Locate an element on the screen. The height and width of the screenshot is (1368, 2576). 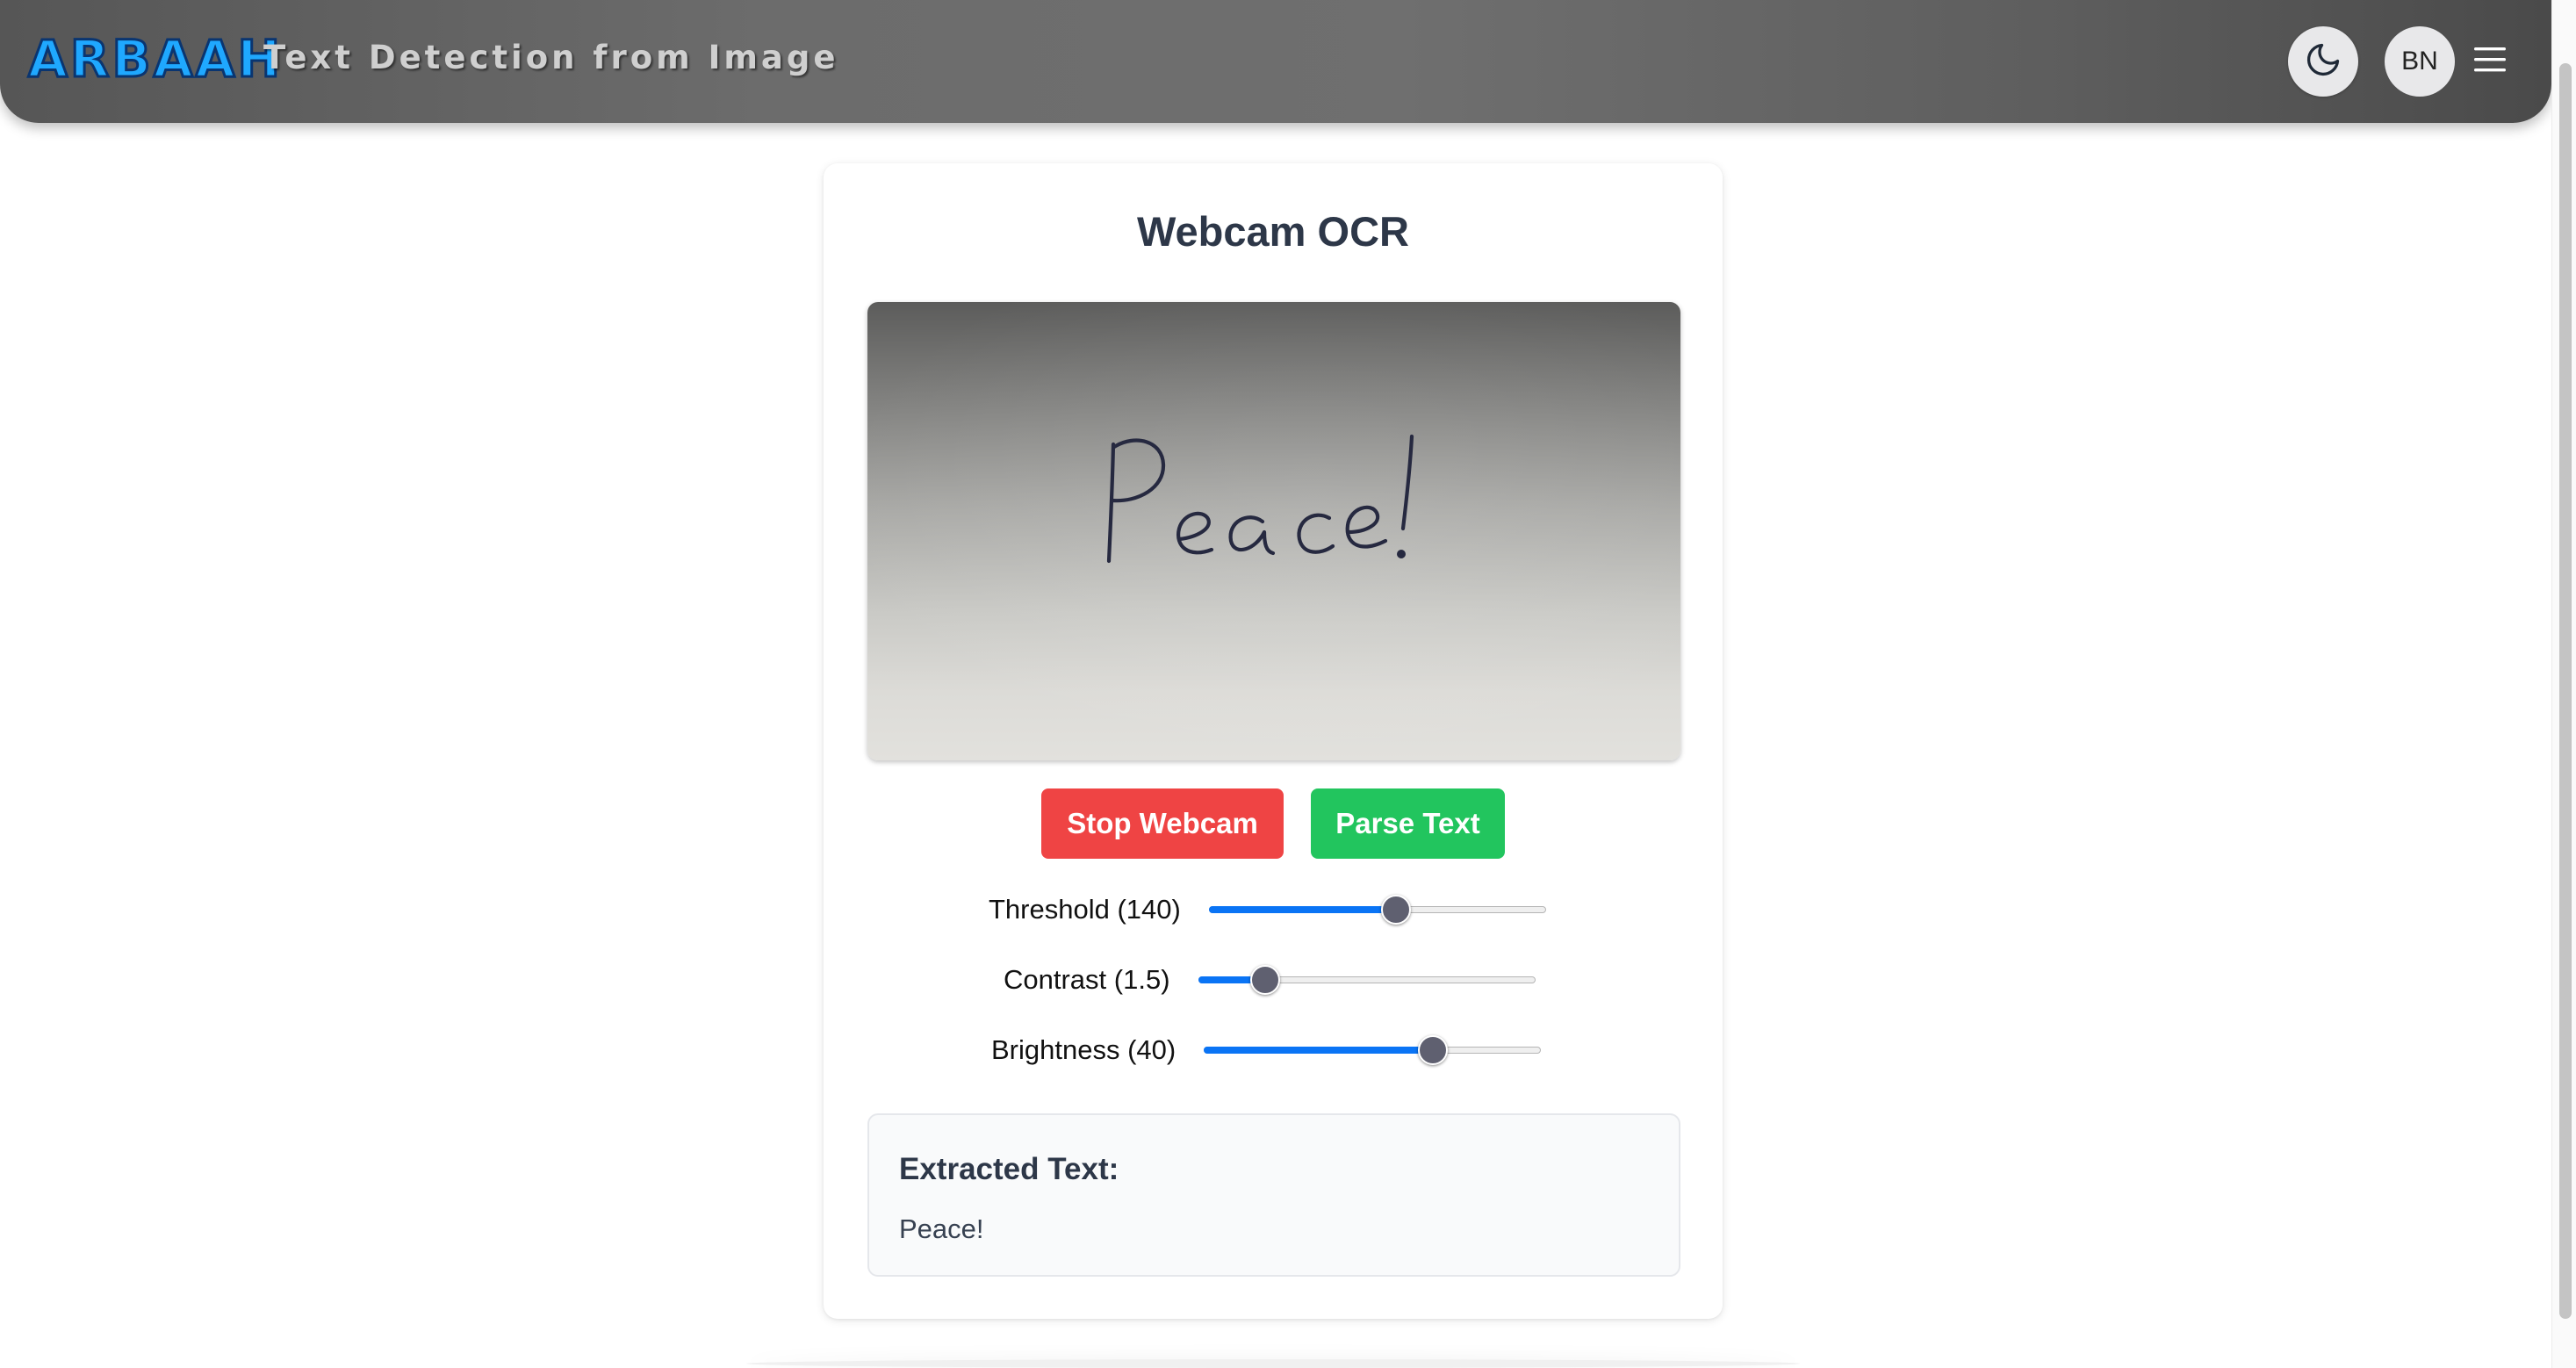
footer-shadow is located at coordinates (1273, 1363).